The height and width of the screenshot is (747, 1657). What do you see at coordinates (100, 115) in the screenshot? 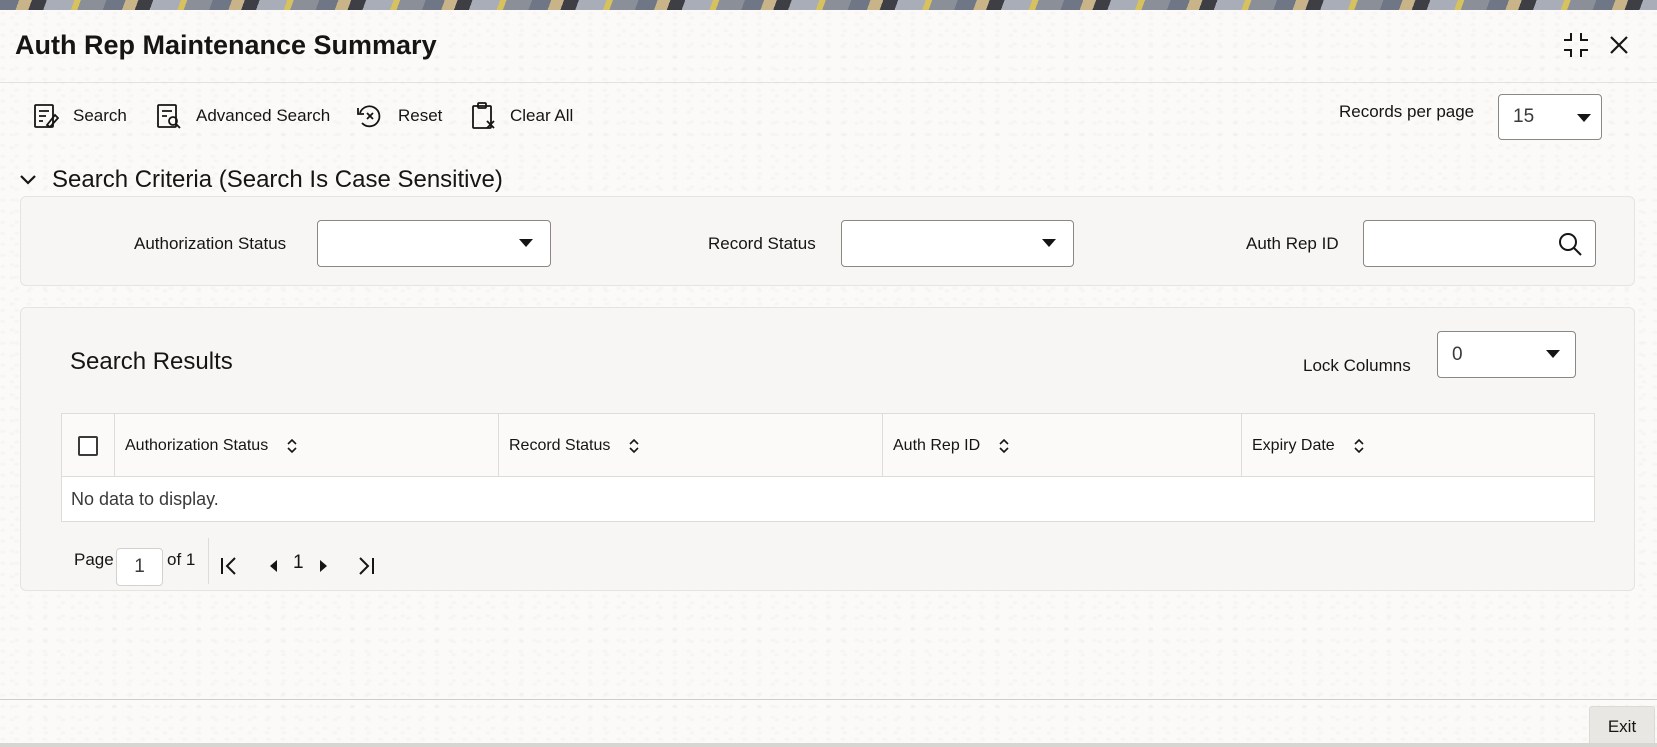
I see `search-button-label: Search` at bounding box center [100, 115].